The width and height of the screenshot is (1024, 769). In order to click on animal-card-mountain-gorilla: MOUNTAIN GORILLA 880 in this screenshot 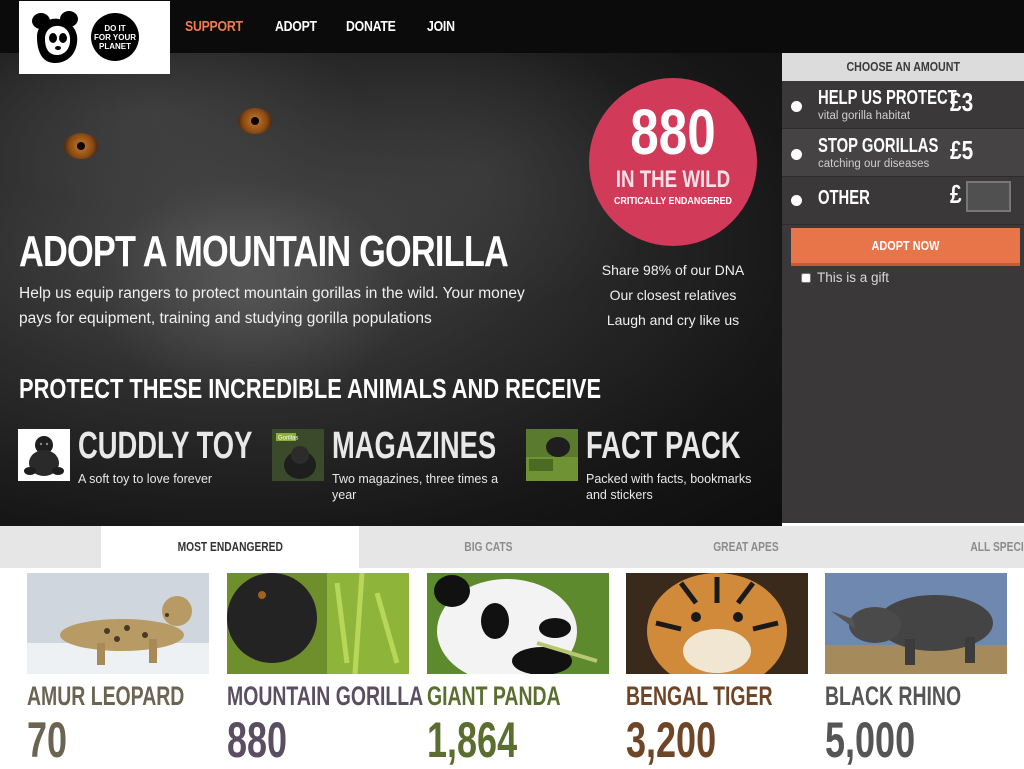, I will do `click(325, 670)`.